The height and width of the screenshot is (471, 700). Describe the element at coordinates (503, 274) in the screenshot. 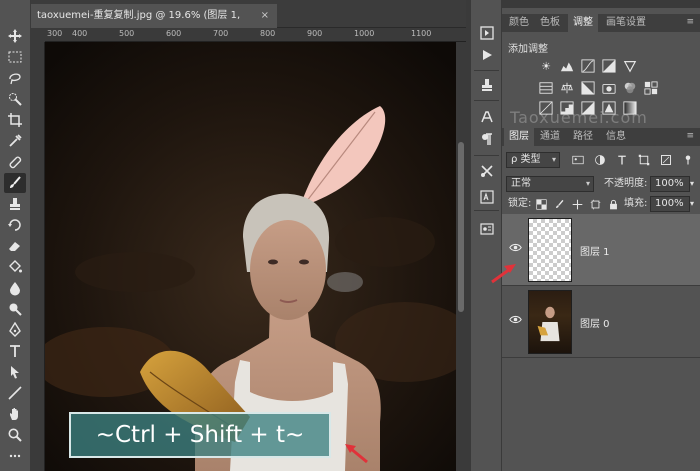

I see `red-arrow-layer` at that location.